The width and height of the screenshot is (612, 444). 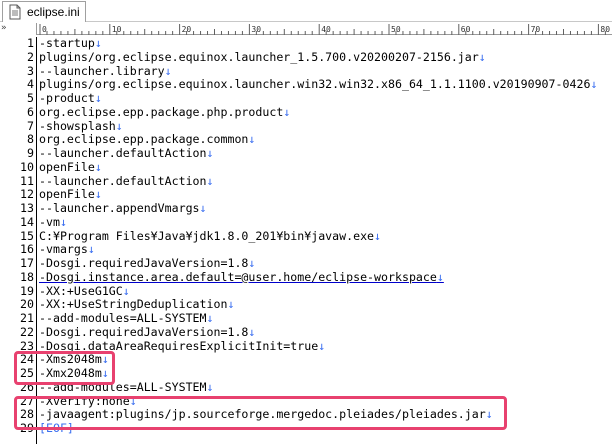 I want to click on line-content: --add-modules=ALL-SYSTEM, so click(x=123, y=318).